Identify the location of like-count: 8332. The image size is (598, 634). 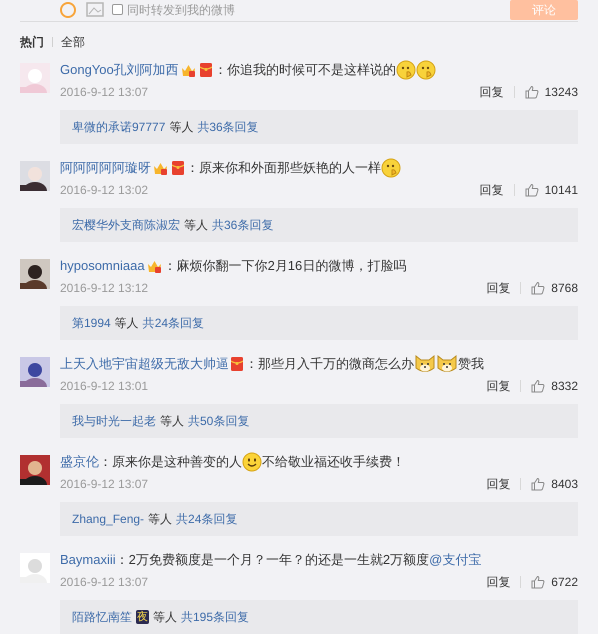
(564, 386).